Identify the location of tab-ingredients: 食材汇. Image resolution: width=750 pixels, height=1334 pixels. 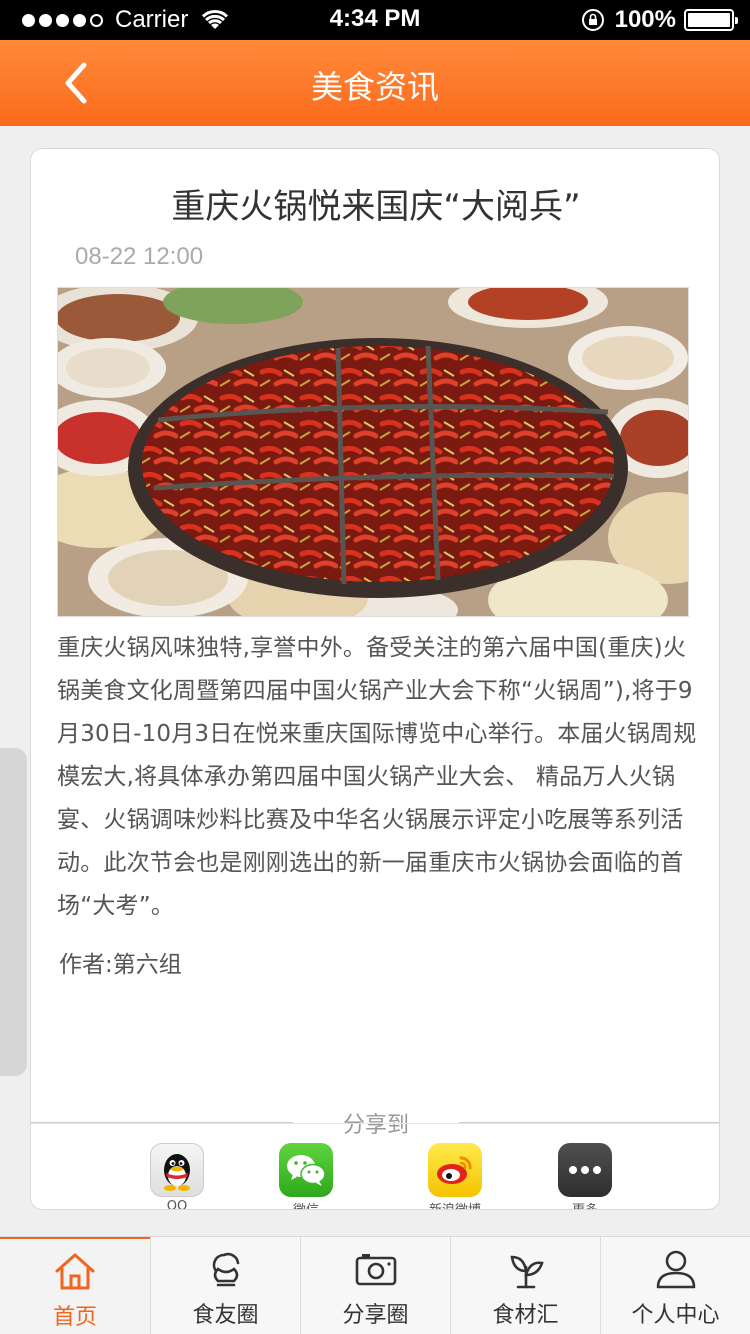
(525, 1285).